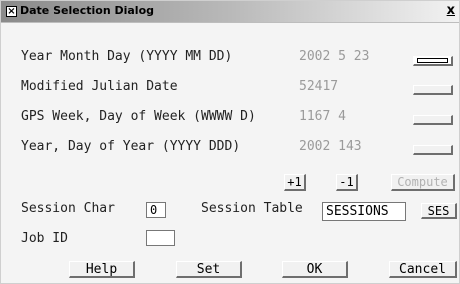  Describe the element at coordinates (160, 238) in the screenshot. I see `job-id-field` at that location.